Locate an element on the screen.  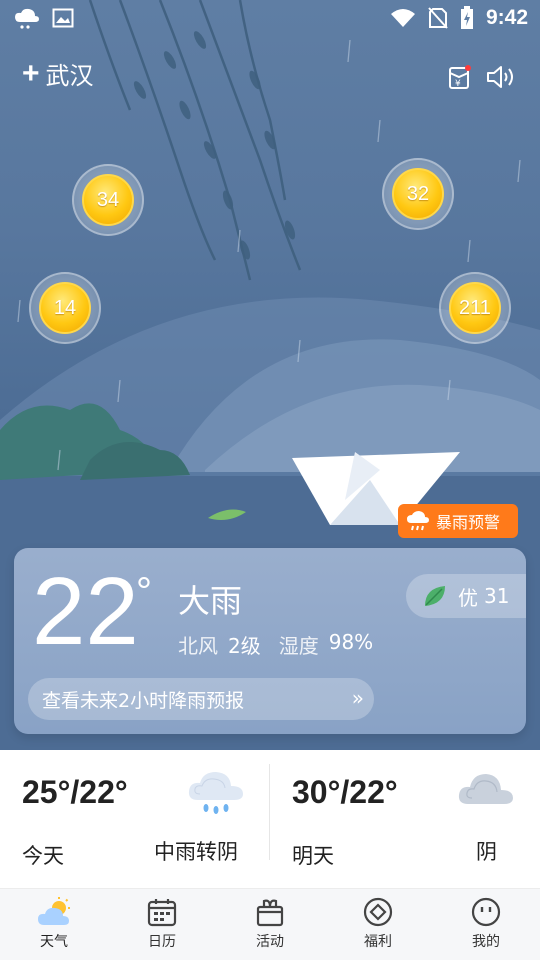
cloud-icon is located at coordinates (485, 789).